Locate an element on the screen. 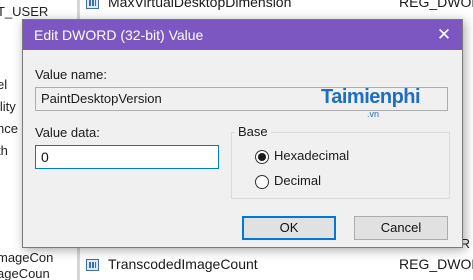  tree-item: el is located at coordinates (3, 84).